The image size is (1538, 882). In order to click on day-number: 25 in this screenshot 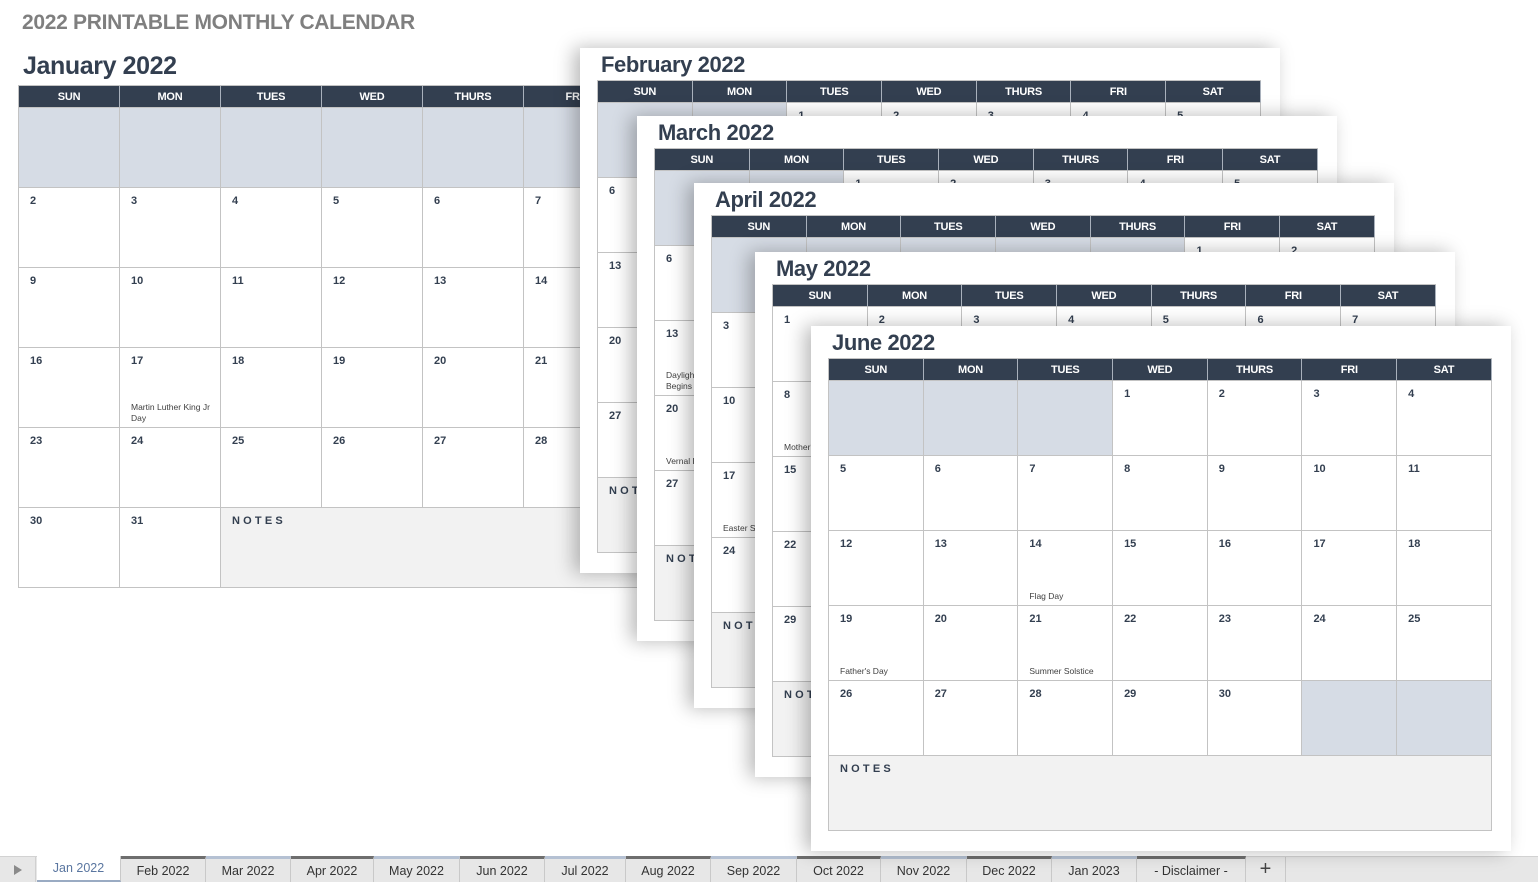, I will do `click(1414, 619)`.